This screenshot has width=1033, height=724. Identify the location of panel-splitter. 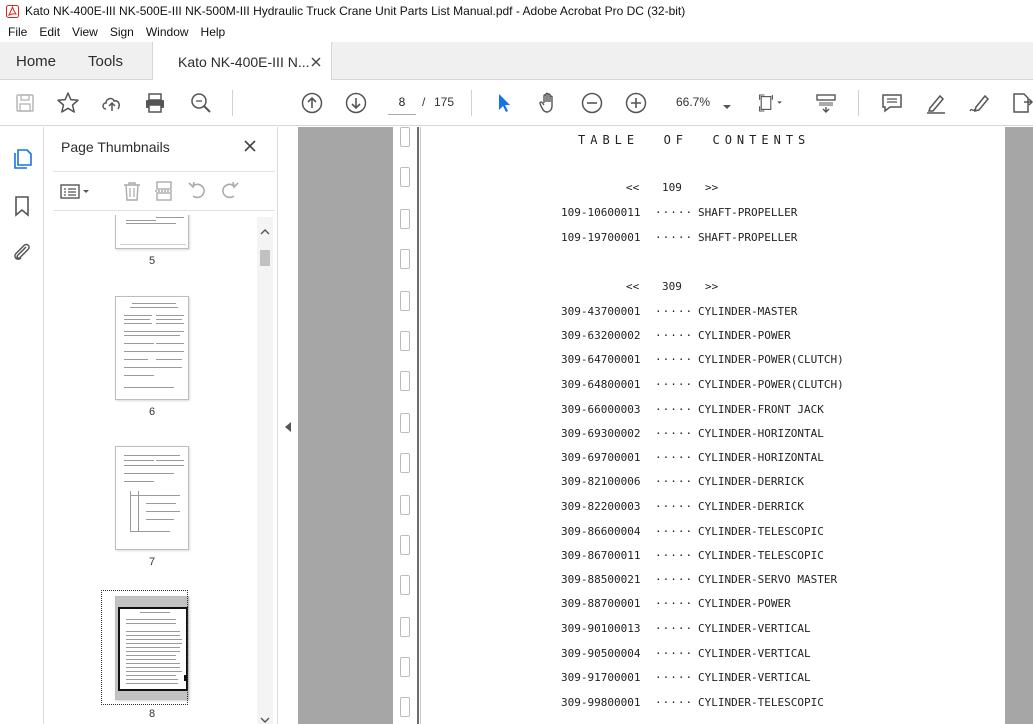
(287, 425).